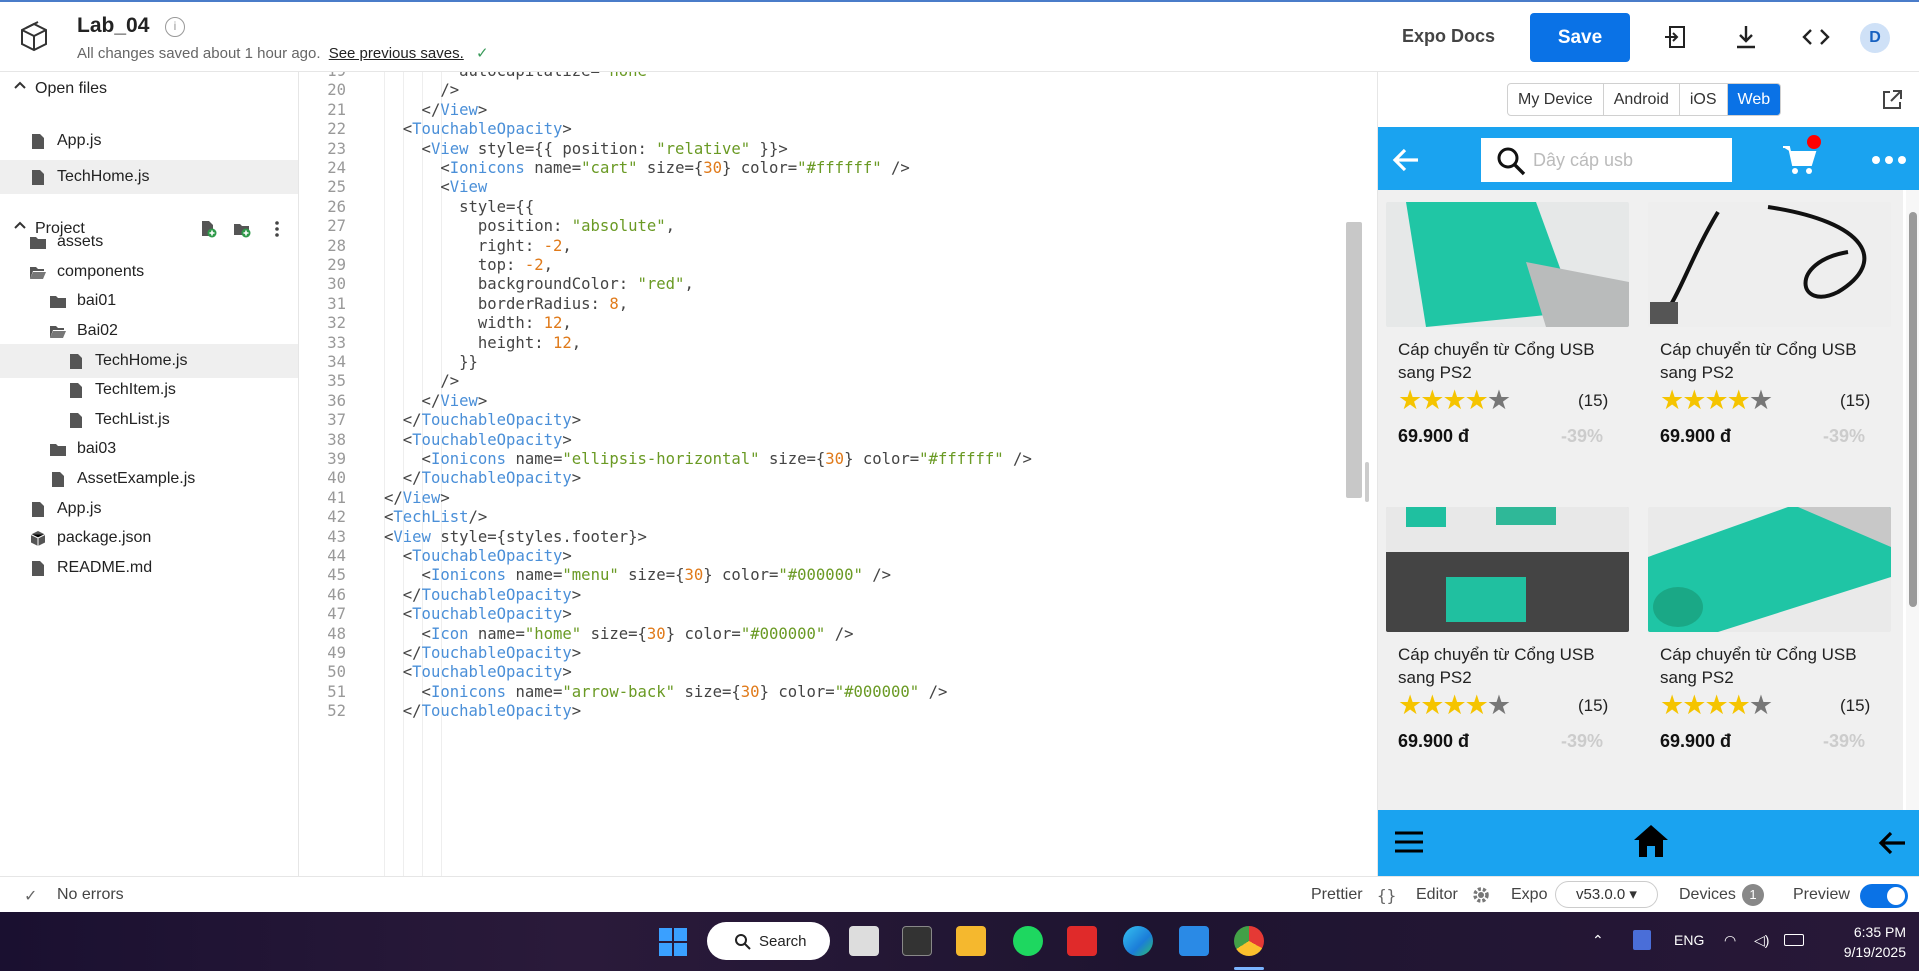  Describe the element at coordinates (1511, 161) in the screenshot. I see `search-icon` at that location.